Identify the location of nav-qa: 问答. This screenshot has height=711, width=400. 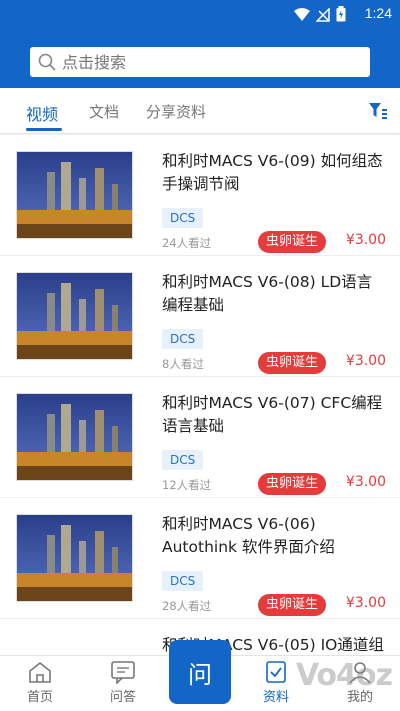
(123, 682).